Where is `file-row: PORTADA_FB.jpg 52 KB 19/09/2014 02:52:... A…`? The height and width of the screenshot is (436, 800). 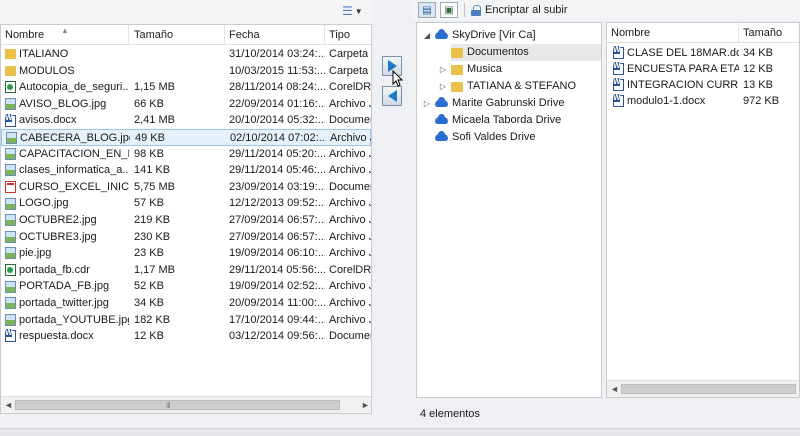 file-row: PORTADA_FB.jpg 52 KB 19/09/2014 02:52:... A… is located at coordinates (186, 286).